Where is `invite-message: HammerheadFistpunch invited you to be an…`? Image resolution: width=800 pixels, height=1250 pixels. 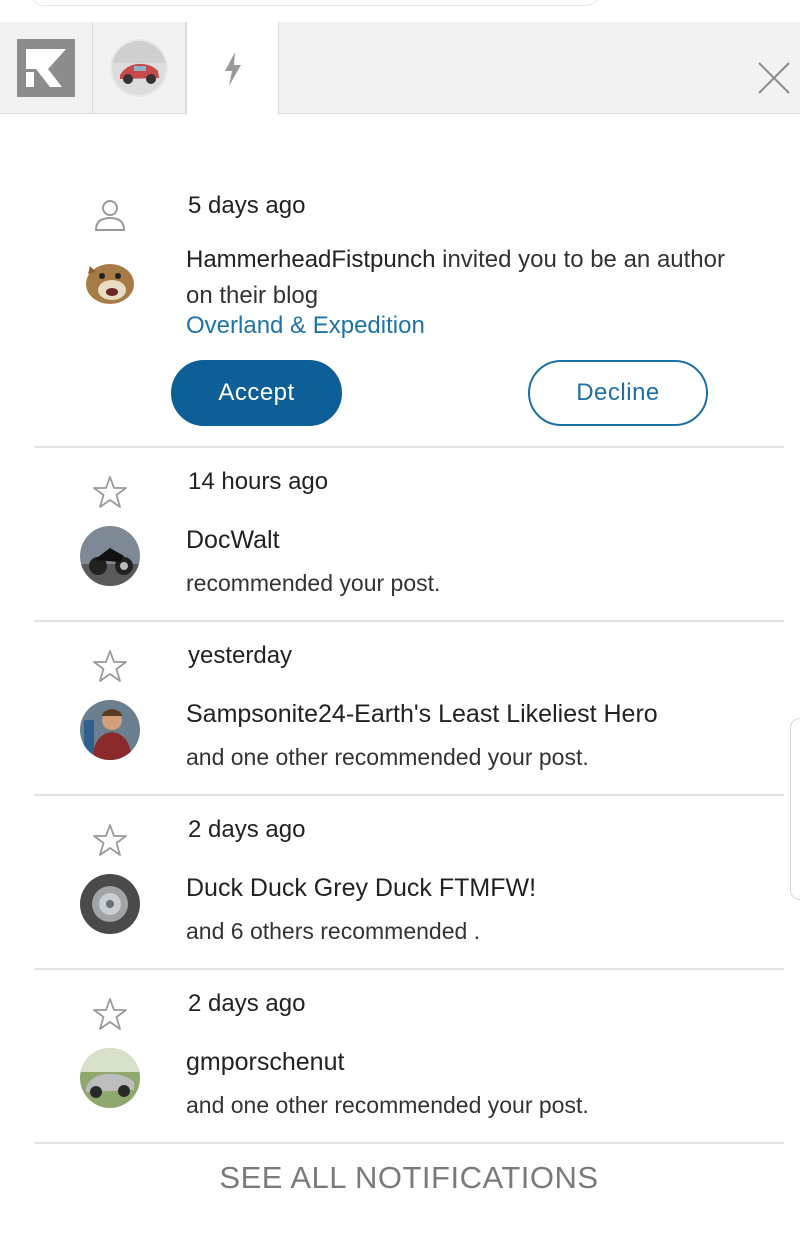 invite-message: HammerheadFistpunch invited you to be an… is located at coordinates (471, 278).